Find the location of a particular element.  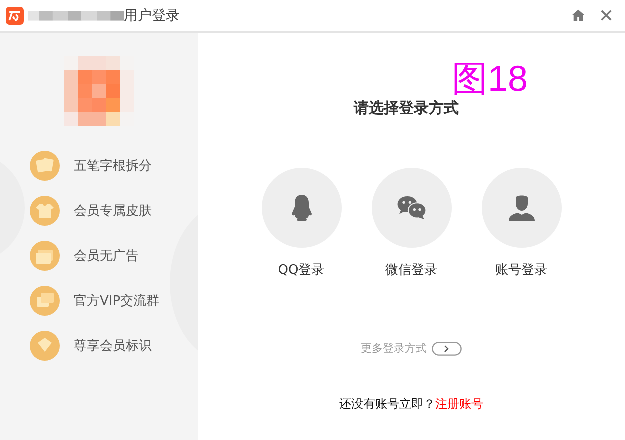

feature-label: 尊享会员标识 is located at coordinates (113, 346).